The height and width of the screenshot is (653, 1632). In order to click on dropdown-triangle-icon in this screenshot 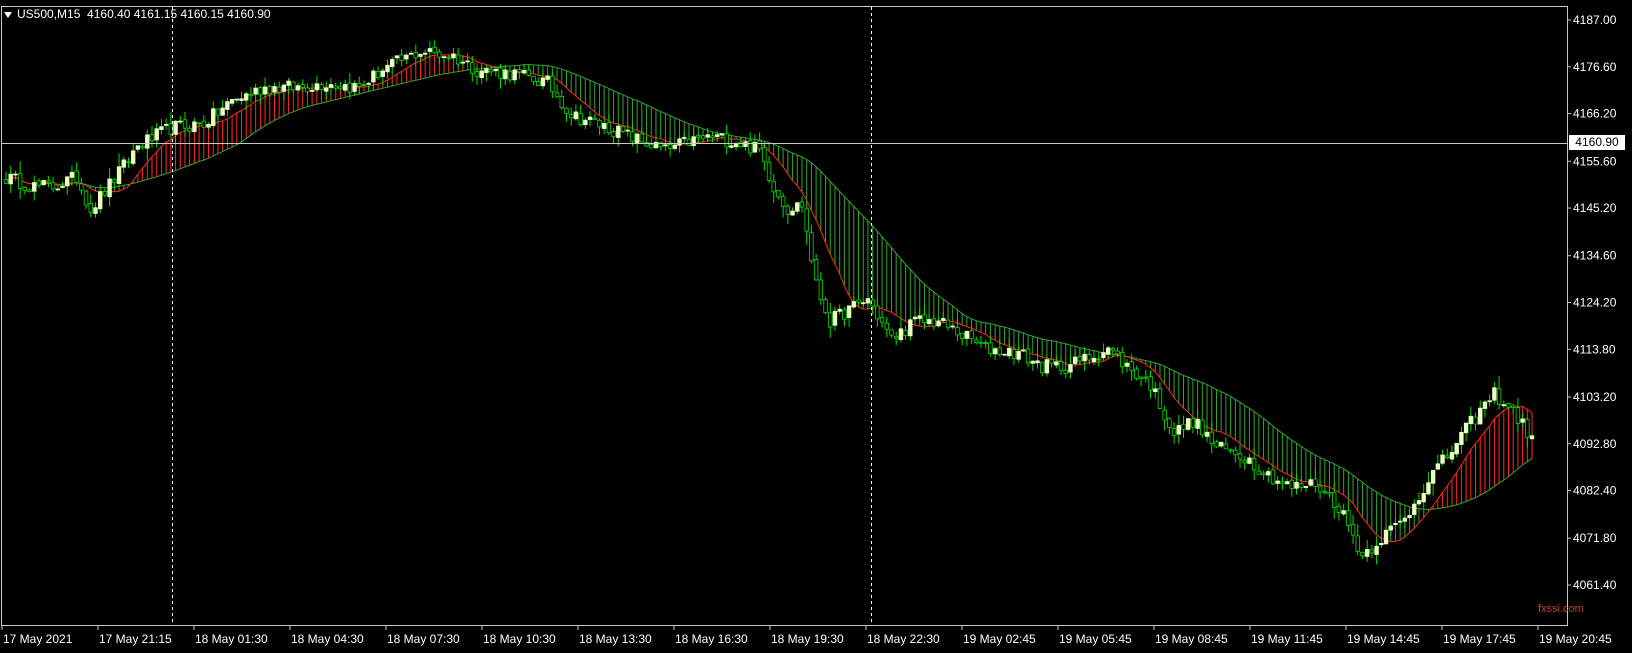, I will do `click(8, 14)`.